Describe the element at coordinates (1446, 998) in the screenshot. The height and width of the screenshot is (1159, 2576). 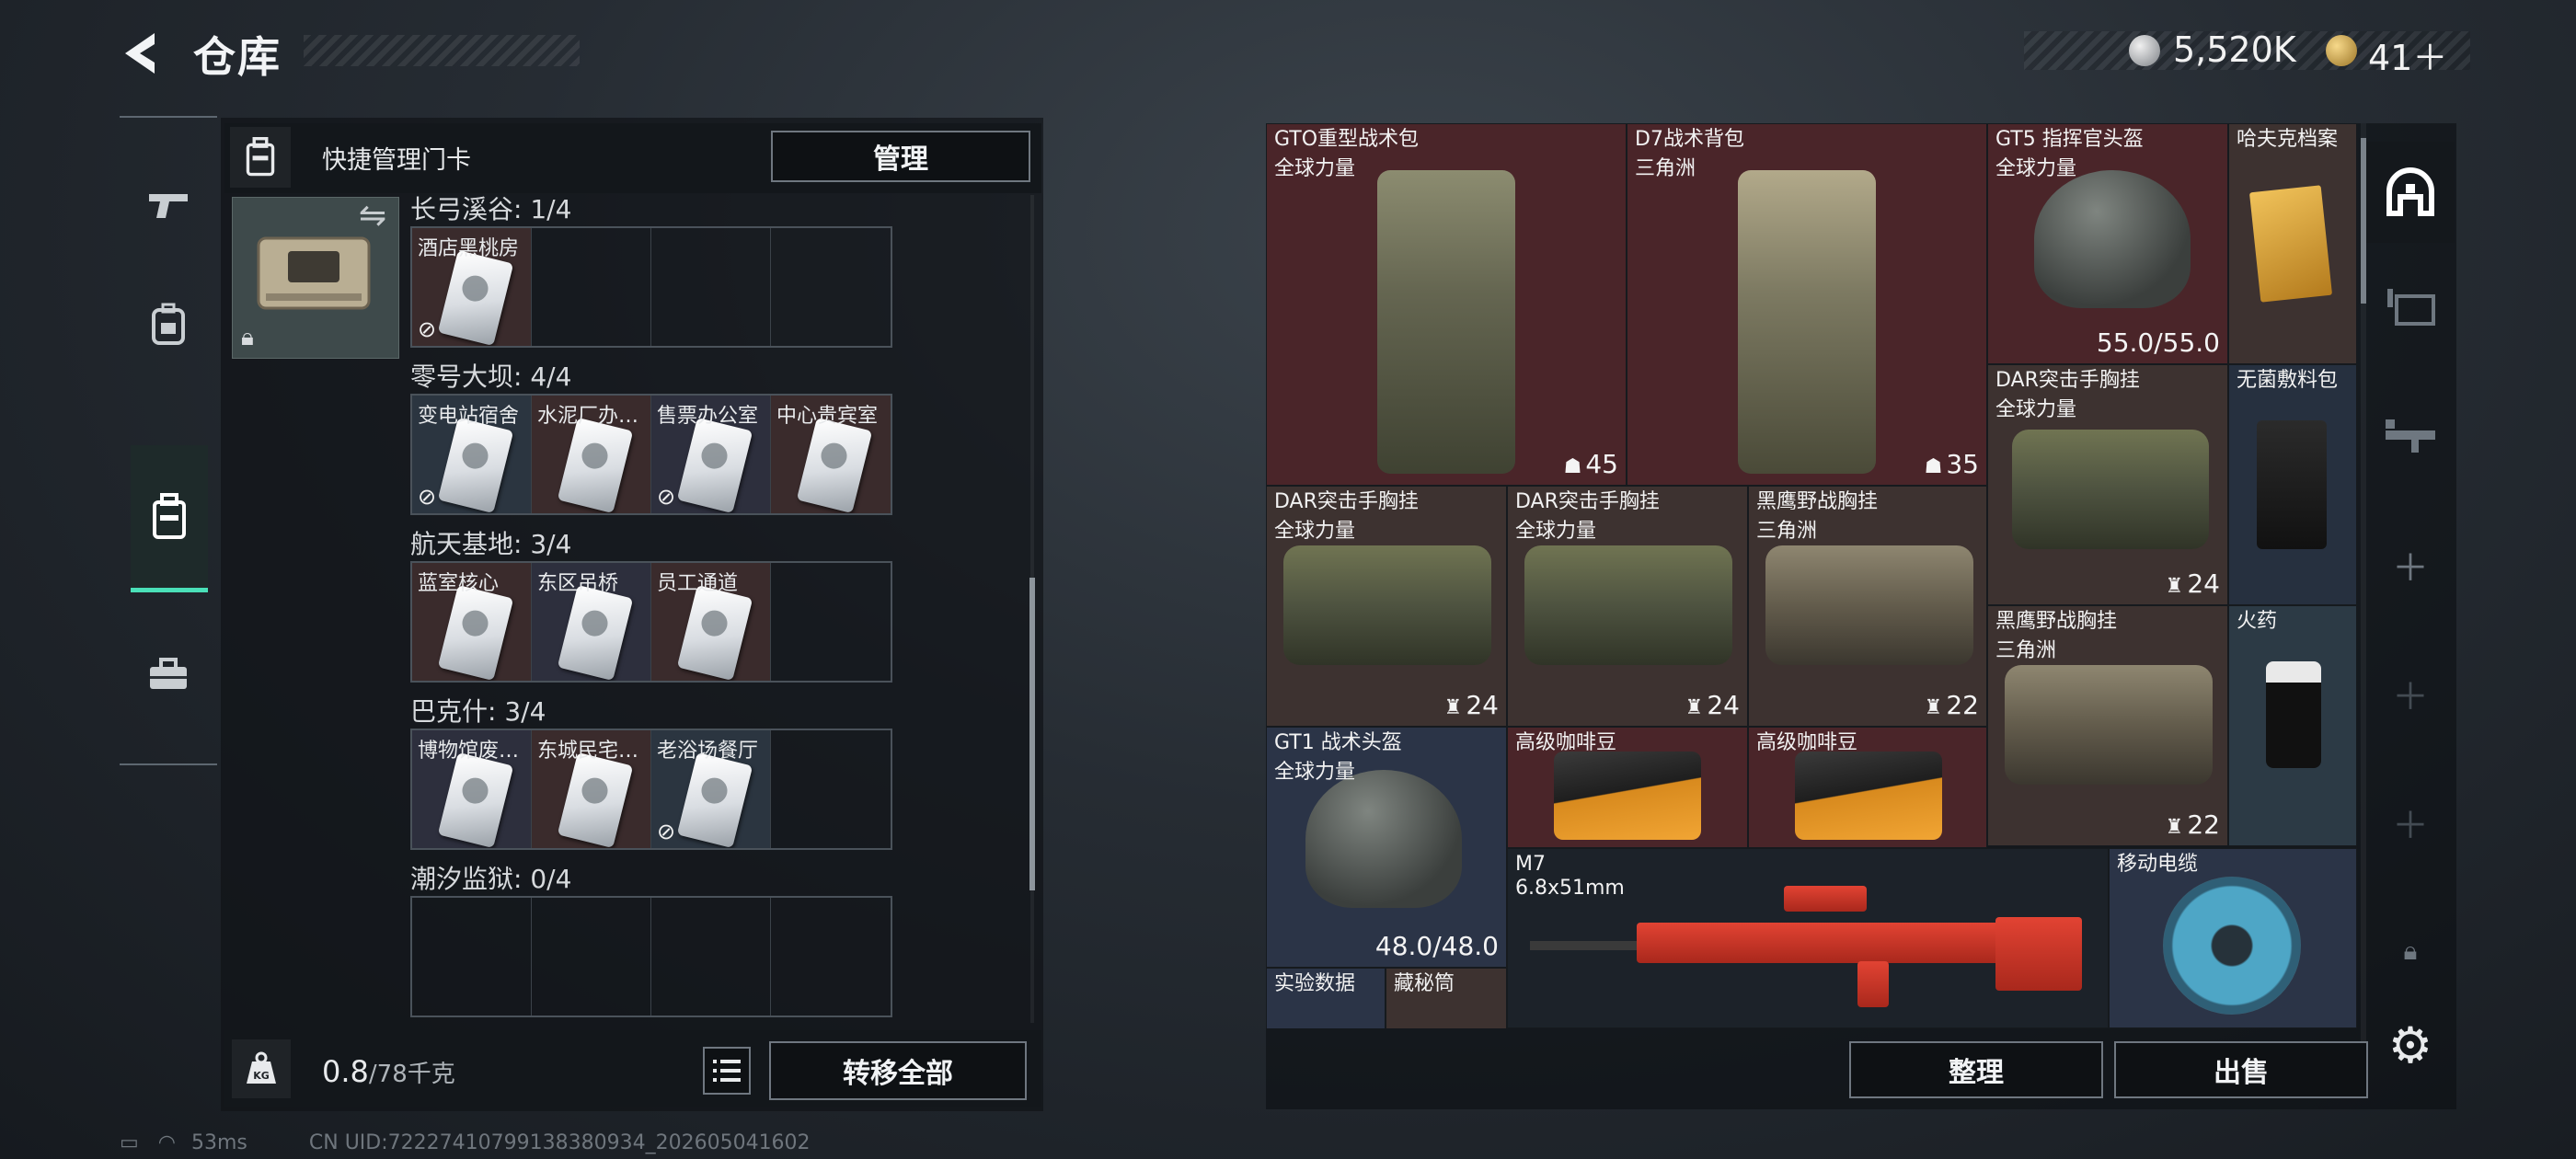
I see `item-hidden-canister: 藏秘筒` at that location.